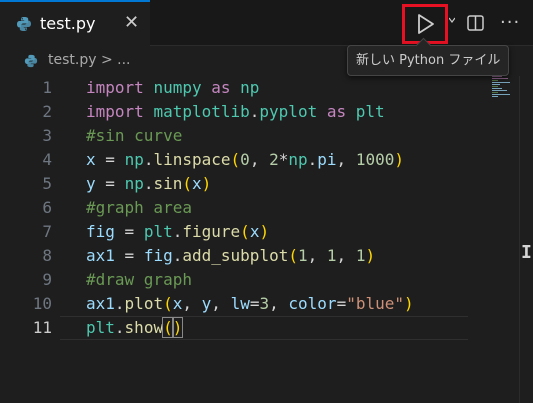  What do you see at coordinates (260, 280) in the screenshot?
I see `code-line: 9 #draw graph` at bounding box center [260, 280].